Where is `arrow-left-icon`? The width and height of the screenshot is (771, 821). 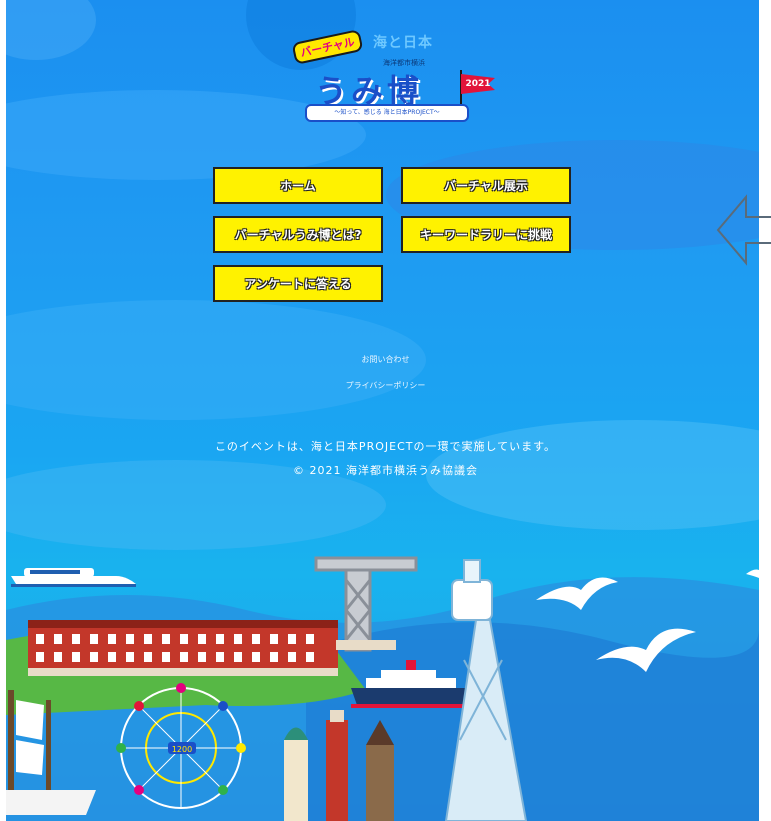 arrow-left-icon is located at coordinates (743, 230).